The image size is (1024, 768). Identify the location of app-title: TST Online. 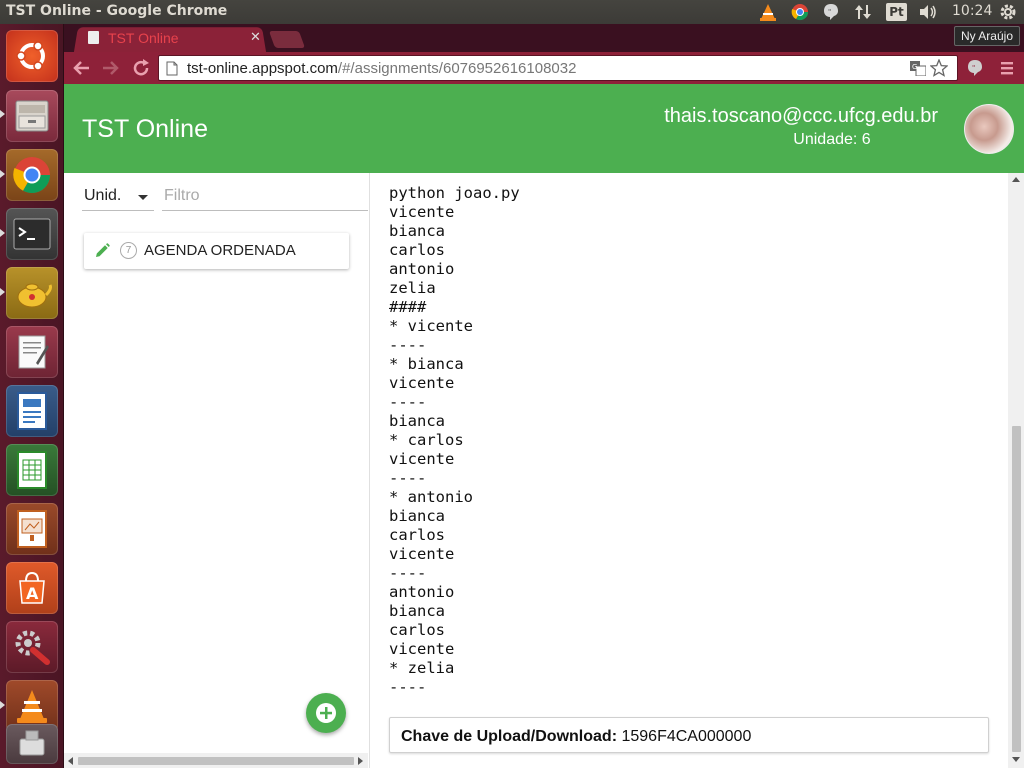
(145, 129).